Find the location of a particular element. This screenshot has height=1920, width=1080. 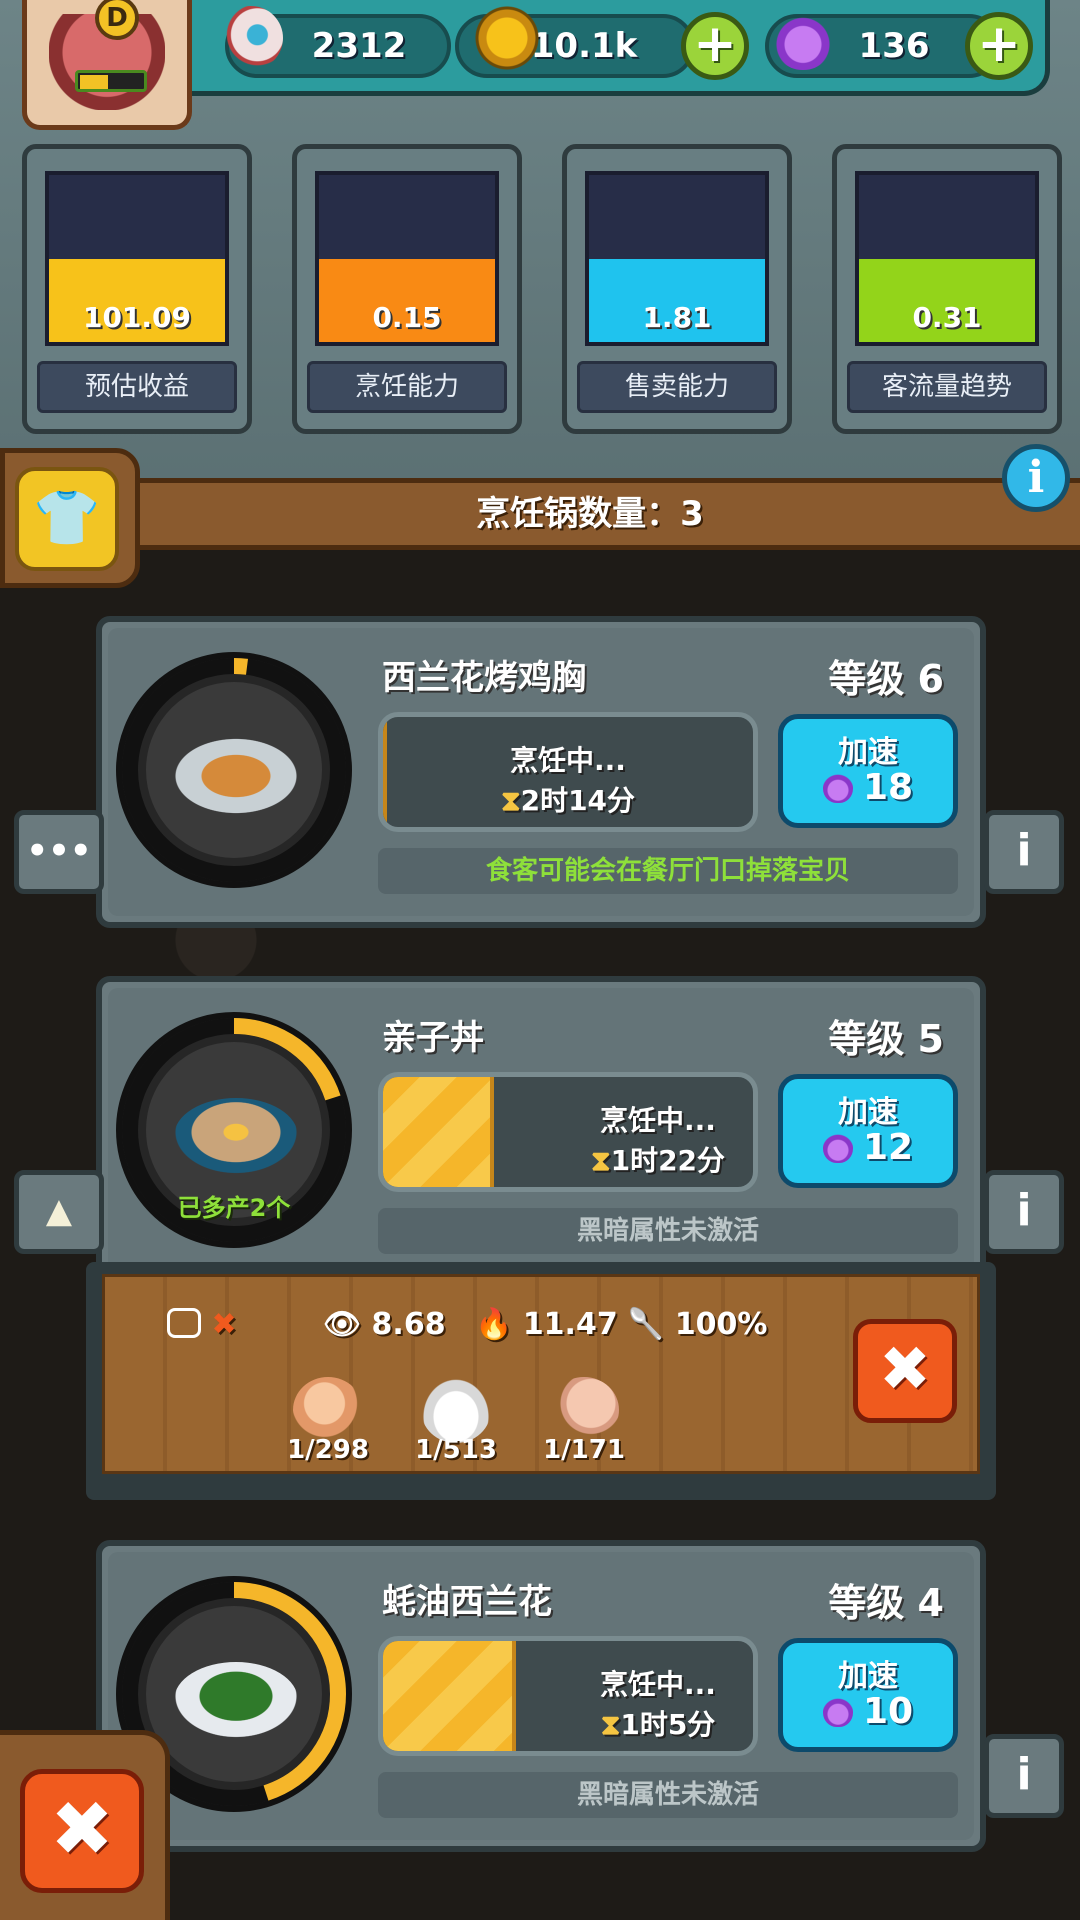

gold-coin-icon is located at coordinates (507, 38).